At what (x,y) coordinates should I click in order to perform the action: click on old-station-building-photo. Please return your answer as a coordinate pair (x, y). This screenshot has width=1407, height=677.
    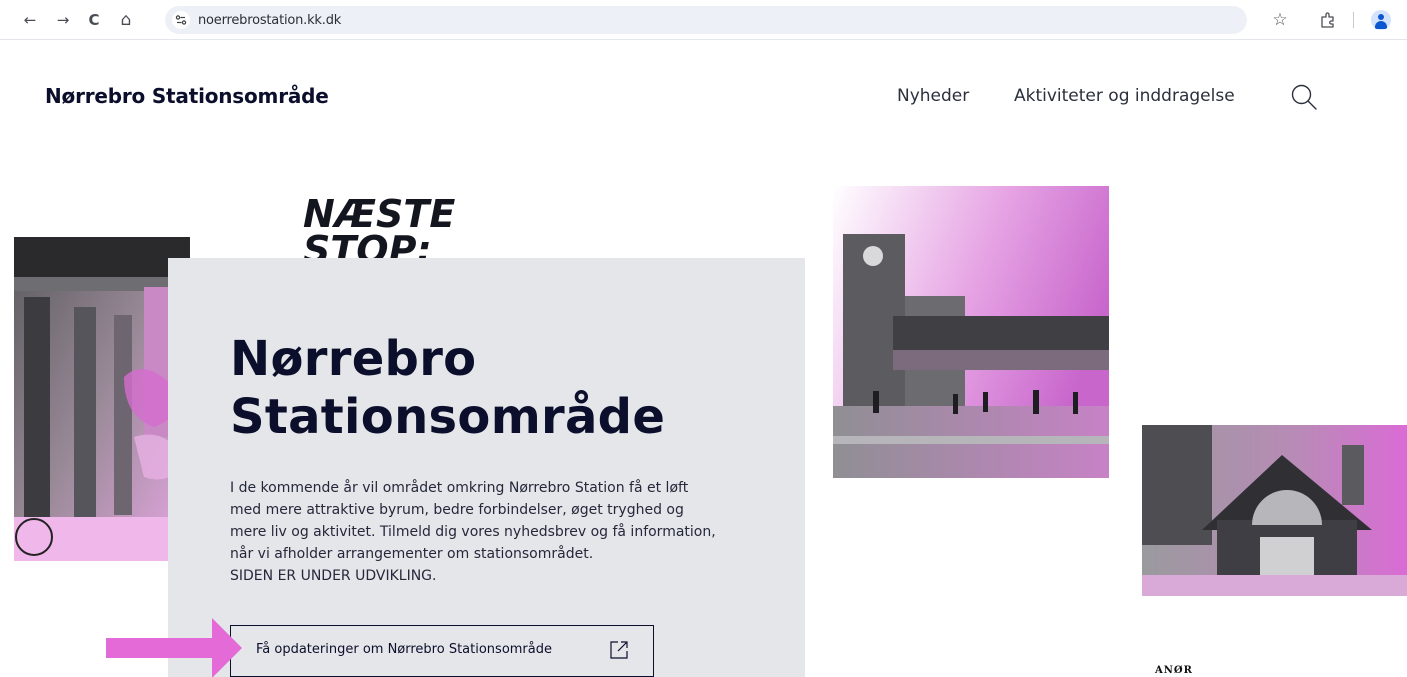
    Looking at the image, I should click on (1274, 510).